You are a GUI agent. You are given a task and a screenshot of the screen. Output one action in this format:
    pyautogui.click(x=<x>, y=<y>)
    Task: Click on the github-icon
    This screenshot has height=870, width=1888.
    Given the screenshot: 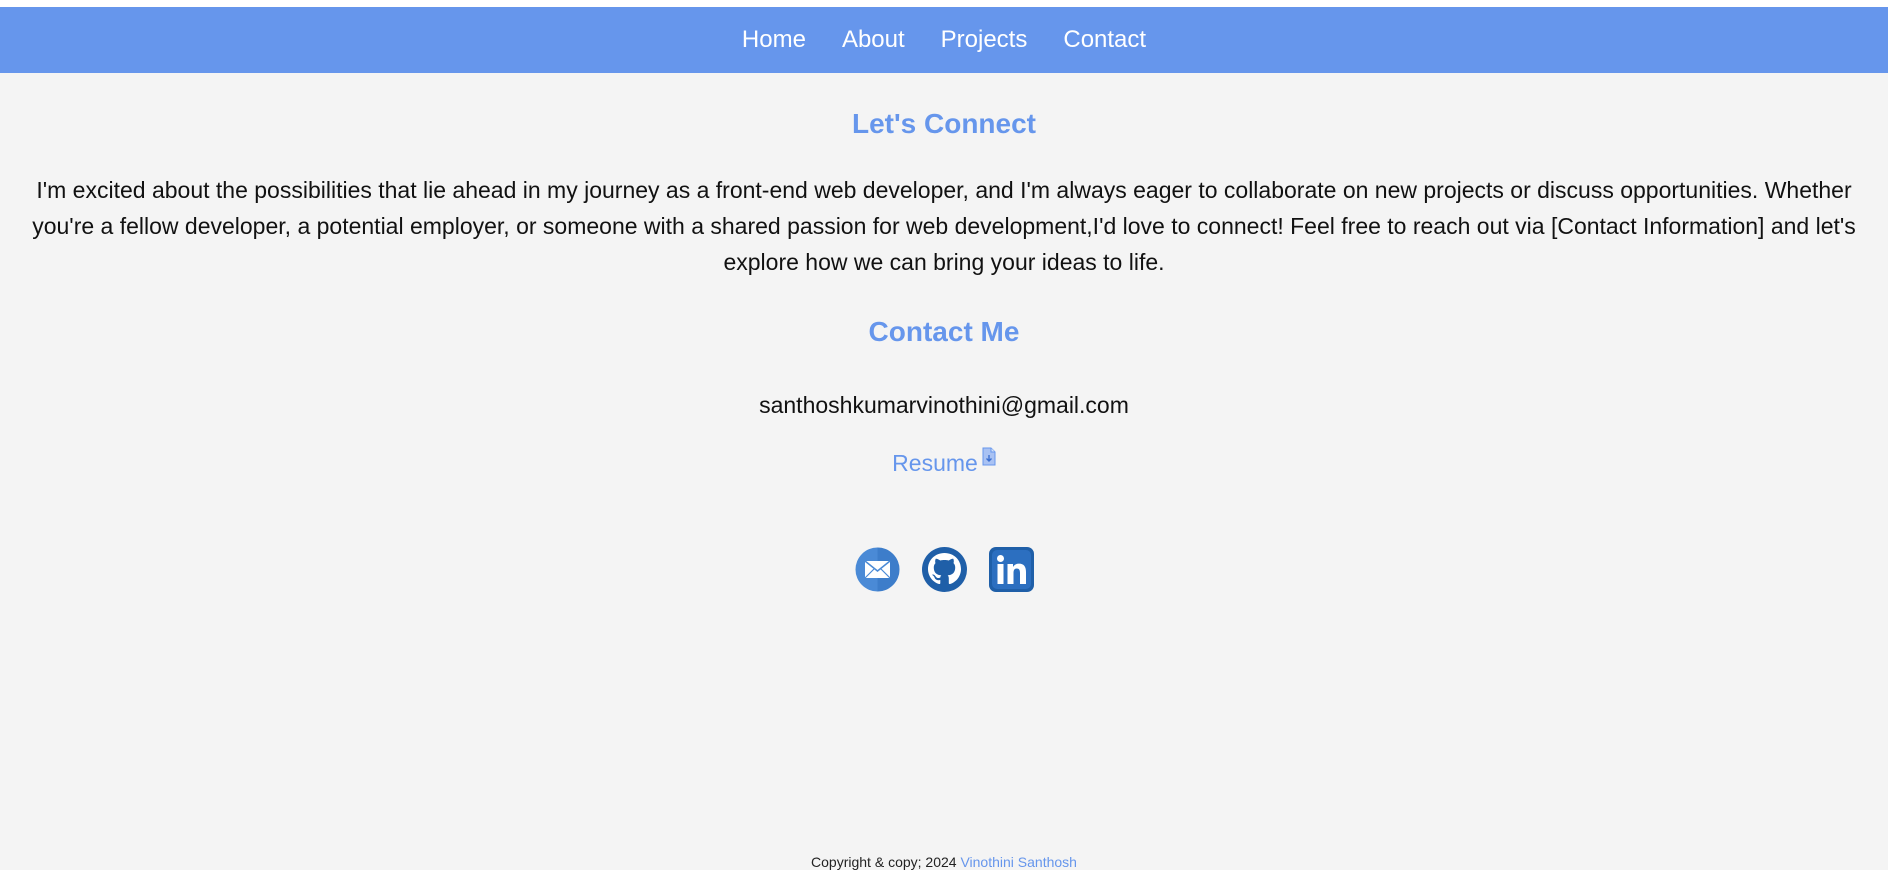 What is the action you would take?
    pyautogui.click(x=944, y=569)
    